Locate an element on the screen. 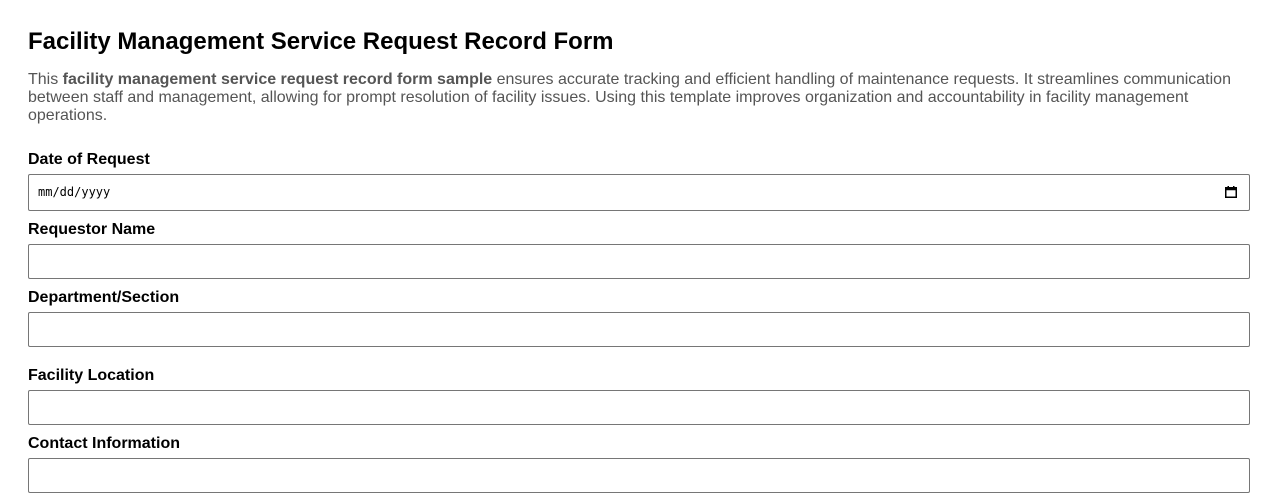  contact-information-input is located at coordinates (639, 475).